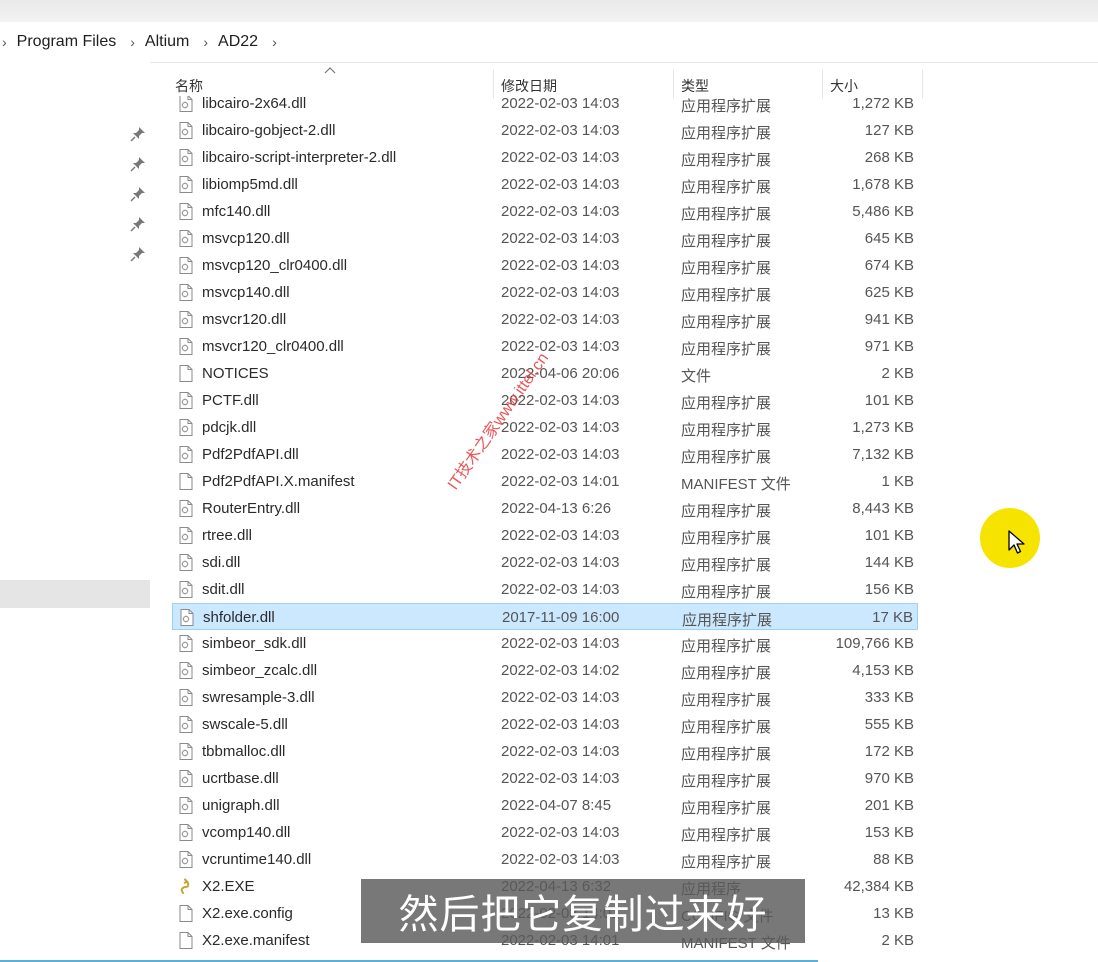  What do you see at coordinates (545, 589) in the screenshot?
I see `table-row: sdit.dll 2022-02-03 14:03 应用程序扩展 156 KB` at bounding box center [545, 589].